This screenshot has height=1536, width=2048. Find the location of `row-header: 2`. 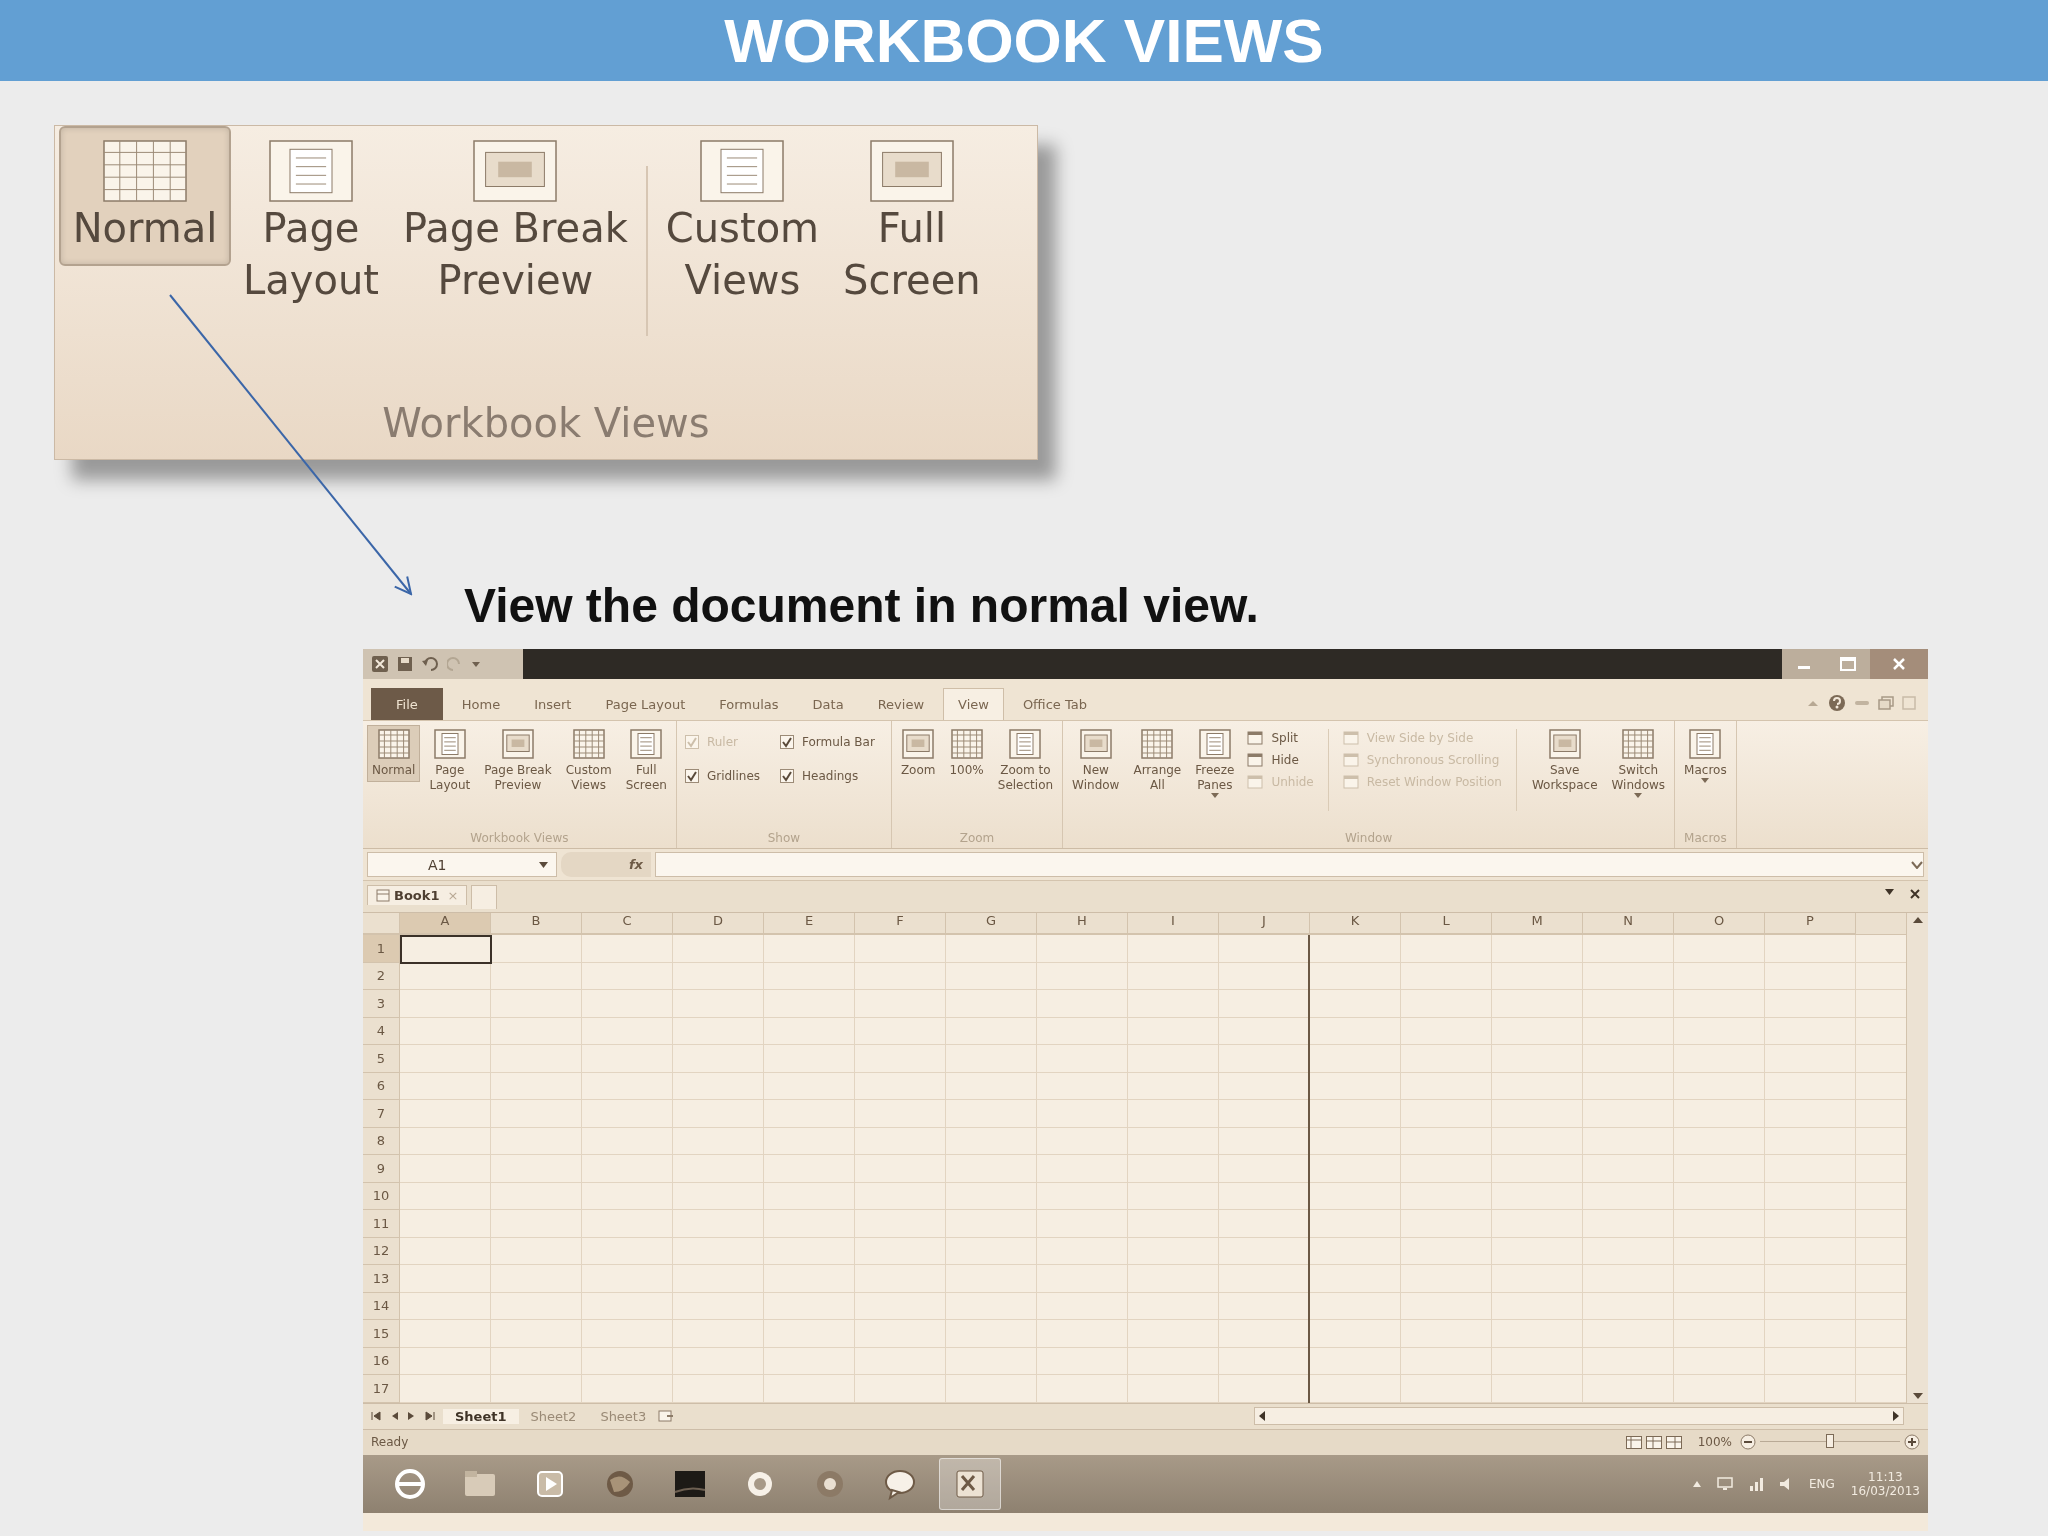

row-header: 2 is located at coordinates (381, 976).